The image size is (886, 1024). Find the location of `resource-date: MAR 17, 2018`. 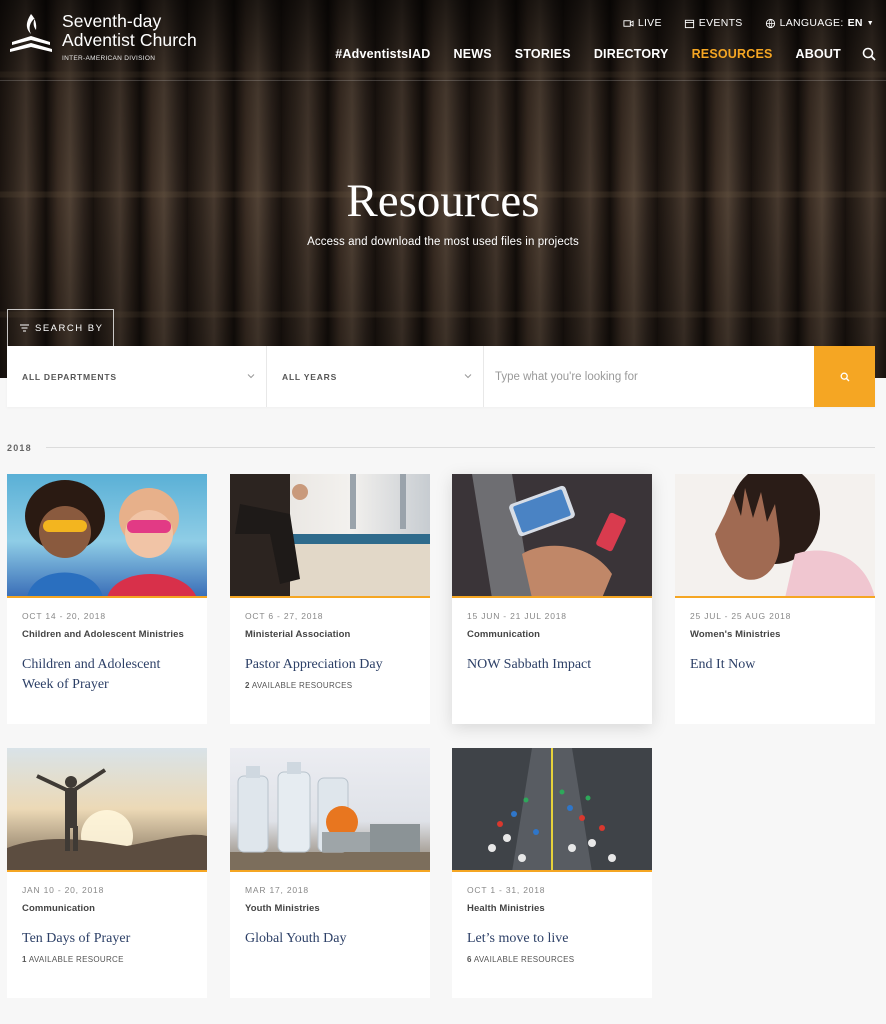

resource-date: MAR 17, 2018 is located at coordinates (277, 890).